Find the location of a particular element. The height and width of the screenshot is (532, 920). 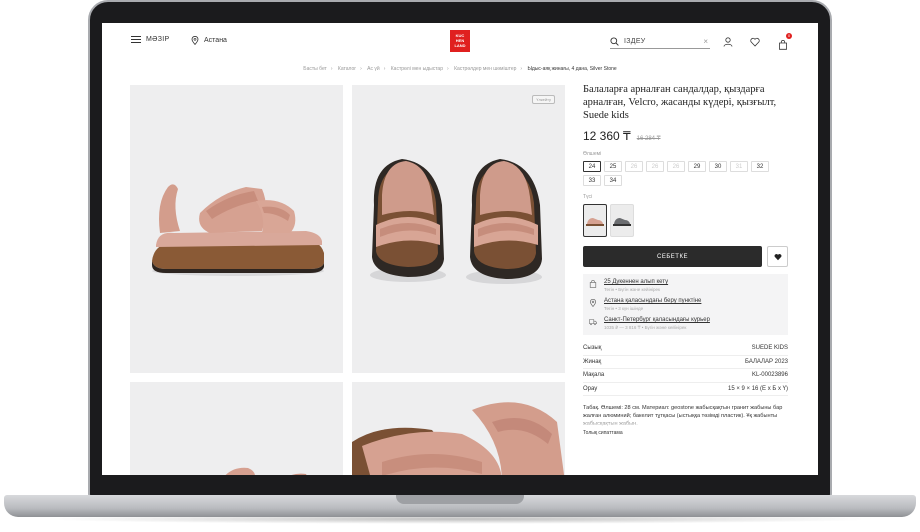

size-option: 30 is located at coordinates (718, 166).